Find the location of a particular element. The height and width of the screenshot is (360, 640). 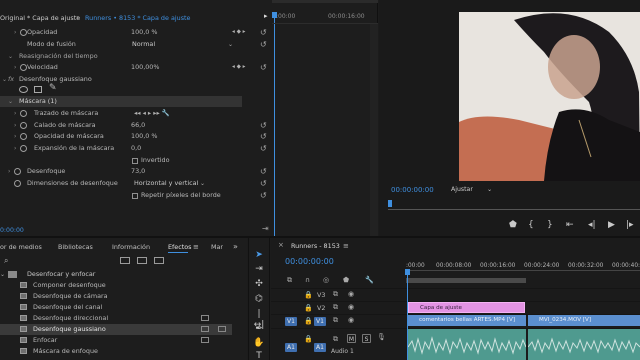

timeline-playhead-line is located at coordinates (407, 316).